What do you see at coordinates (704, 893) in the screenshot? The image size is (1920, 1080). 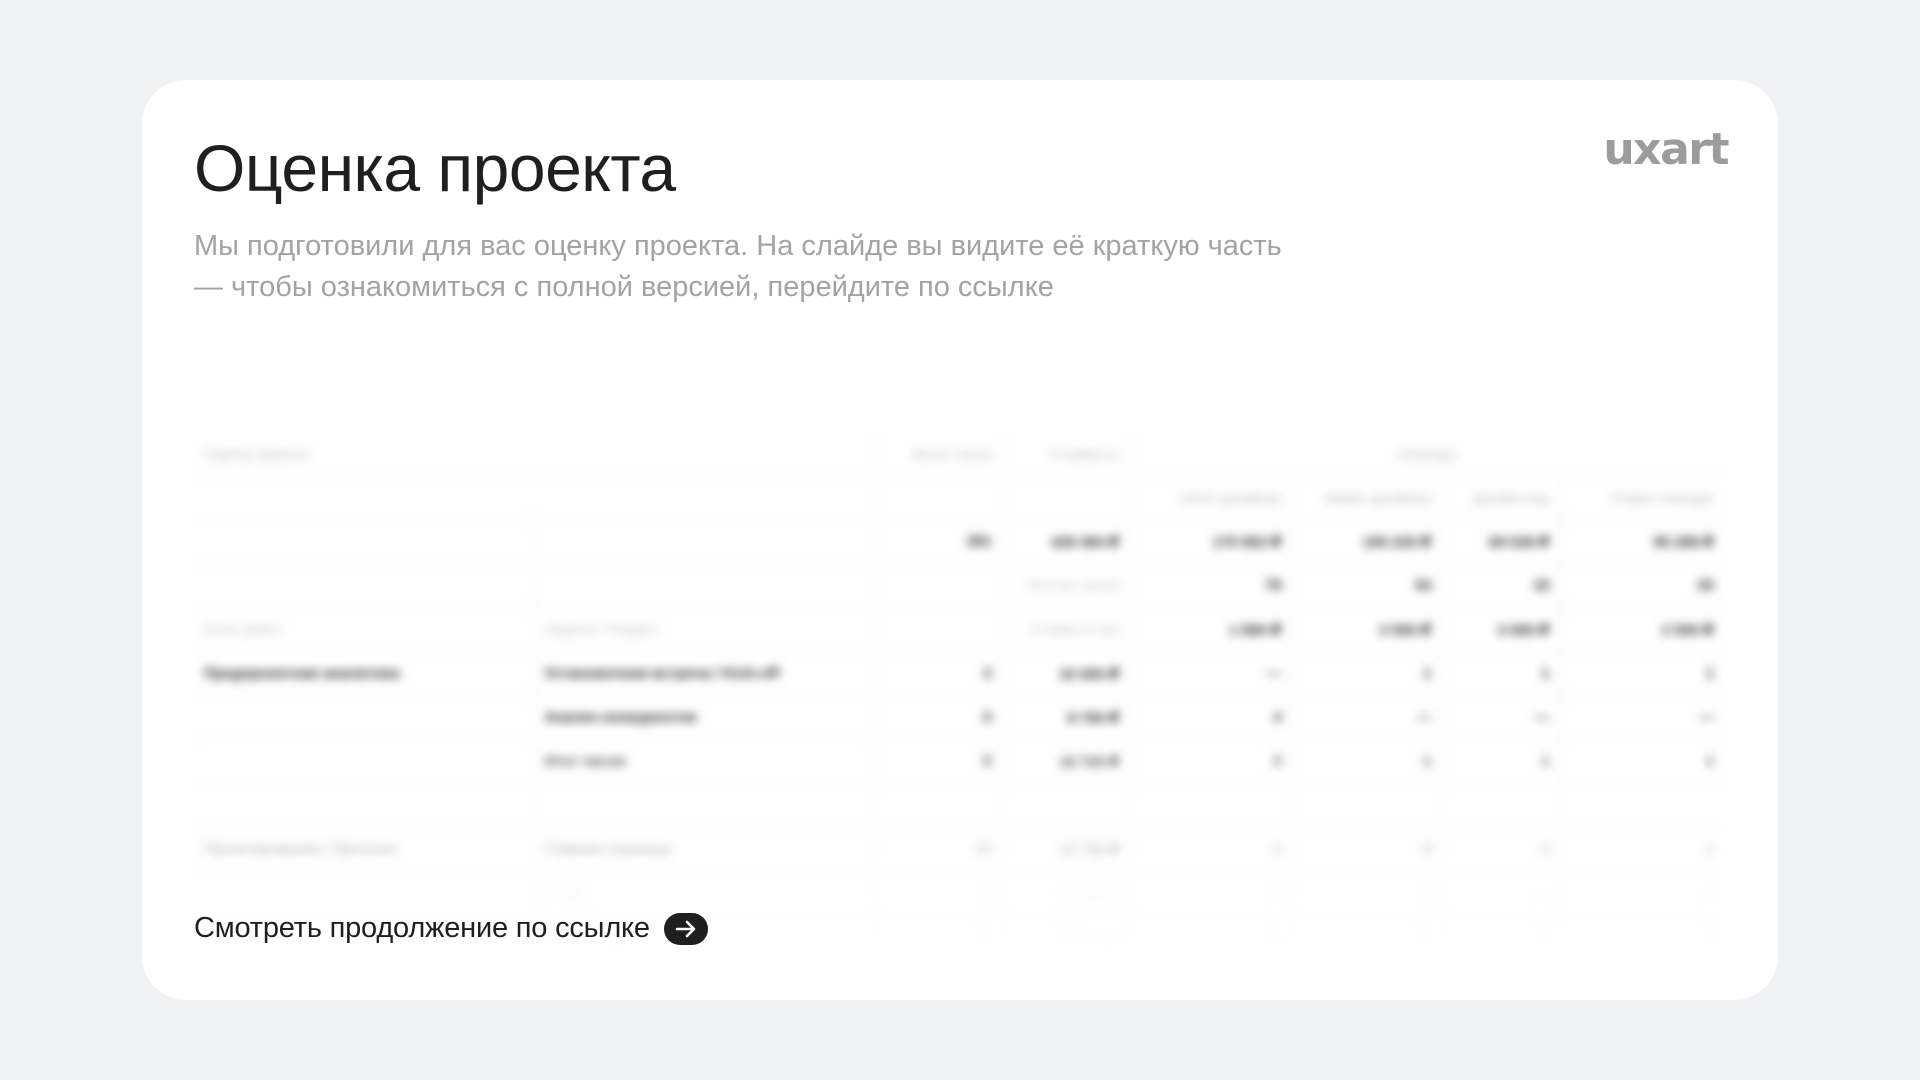 I see `row-task: О нас` at bounding box center [704, 893].